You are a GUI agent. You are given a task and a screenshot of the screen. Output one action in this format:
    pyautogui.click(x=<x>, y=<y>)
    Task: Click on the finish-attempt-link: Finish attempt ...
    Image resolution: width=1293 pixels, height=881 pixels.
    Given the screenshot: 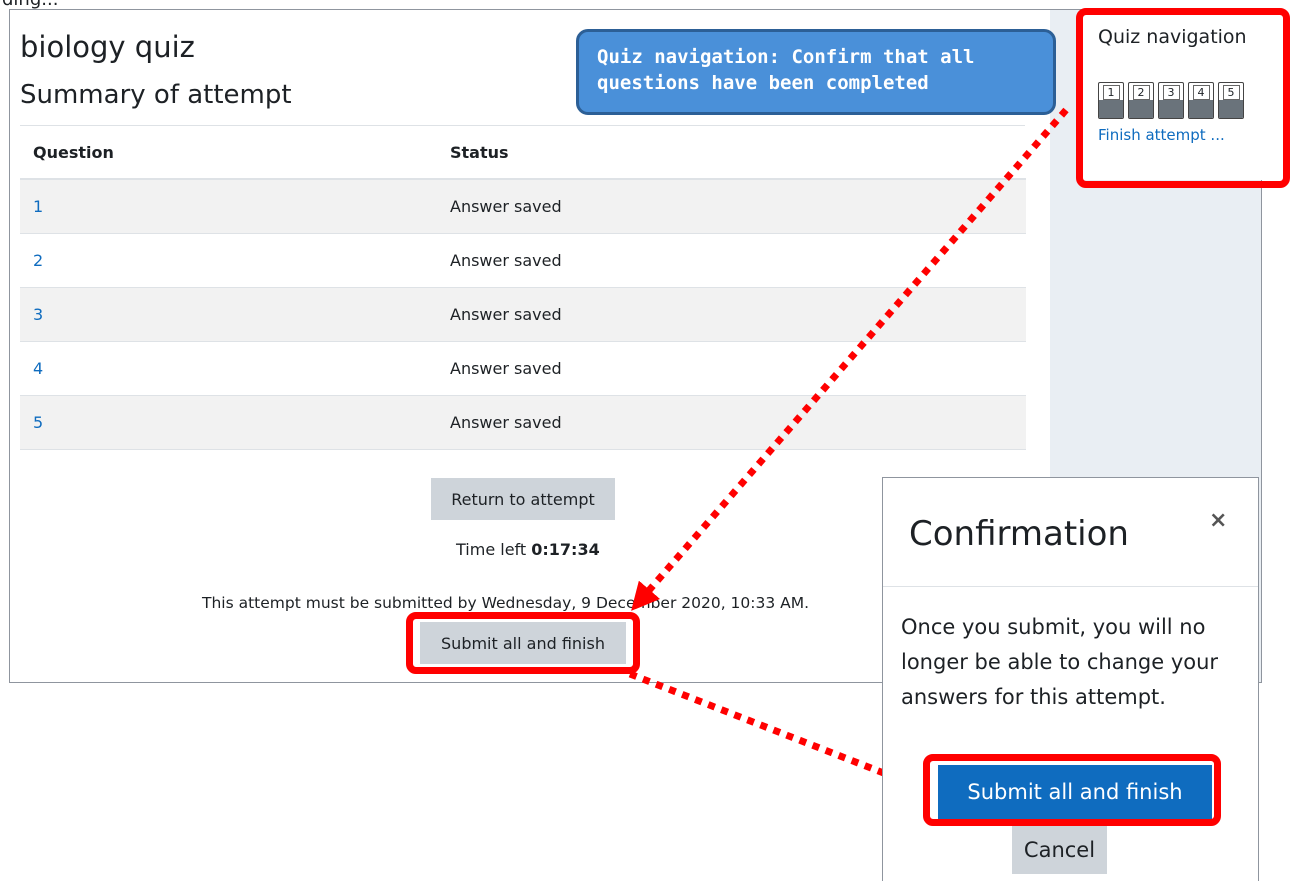 What is the action you would take?
    pyautogui.click(x=1161, y=135)
    